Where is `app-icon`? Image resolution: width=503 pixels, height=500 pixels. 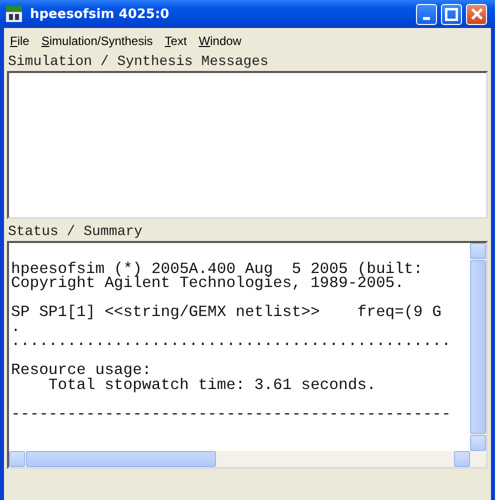
app-icon is located at coordinates (14, 14).